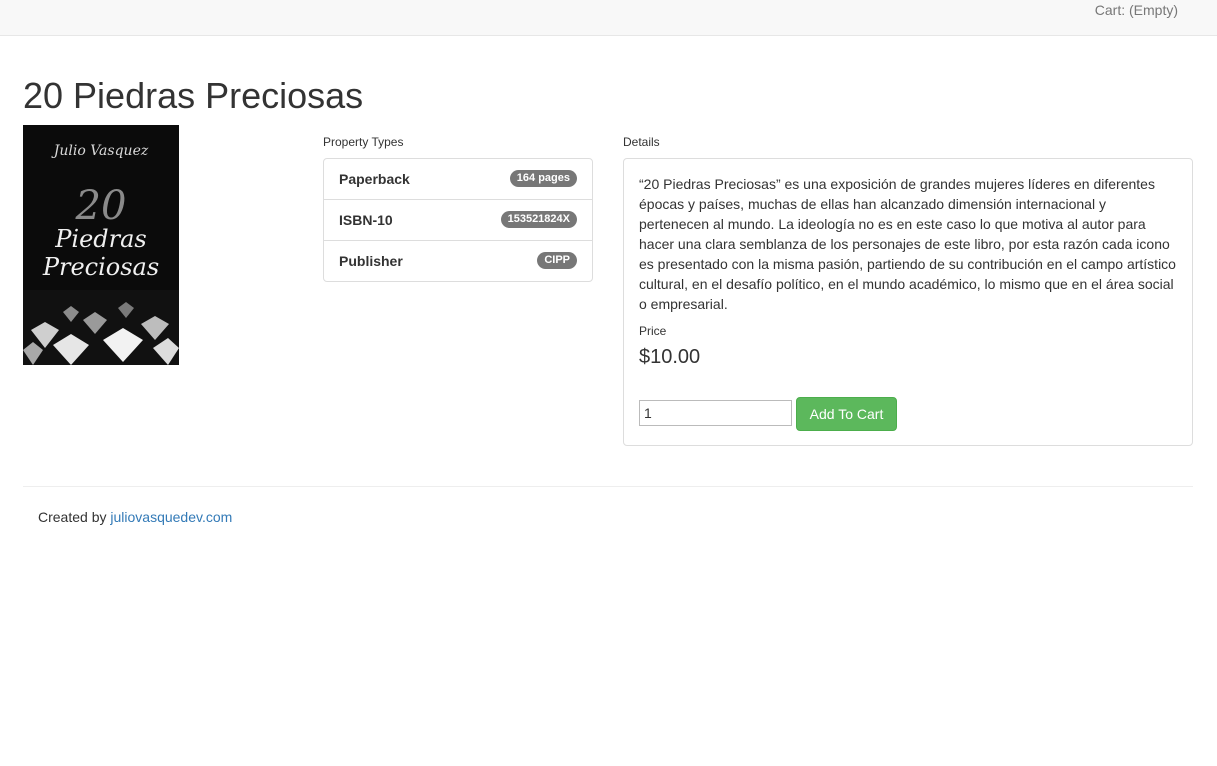  Describe the element at coordinates (101, 327) in the screenshot. I see `cover-diamonds-graphic` at that location.